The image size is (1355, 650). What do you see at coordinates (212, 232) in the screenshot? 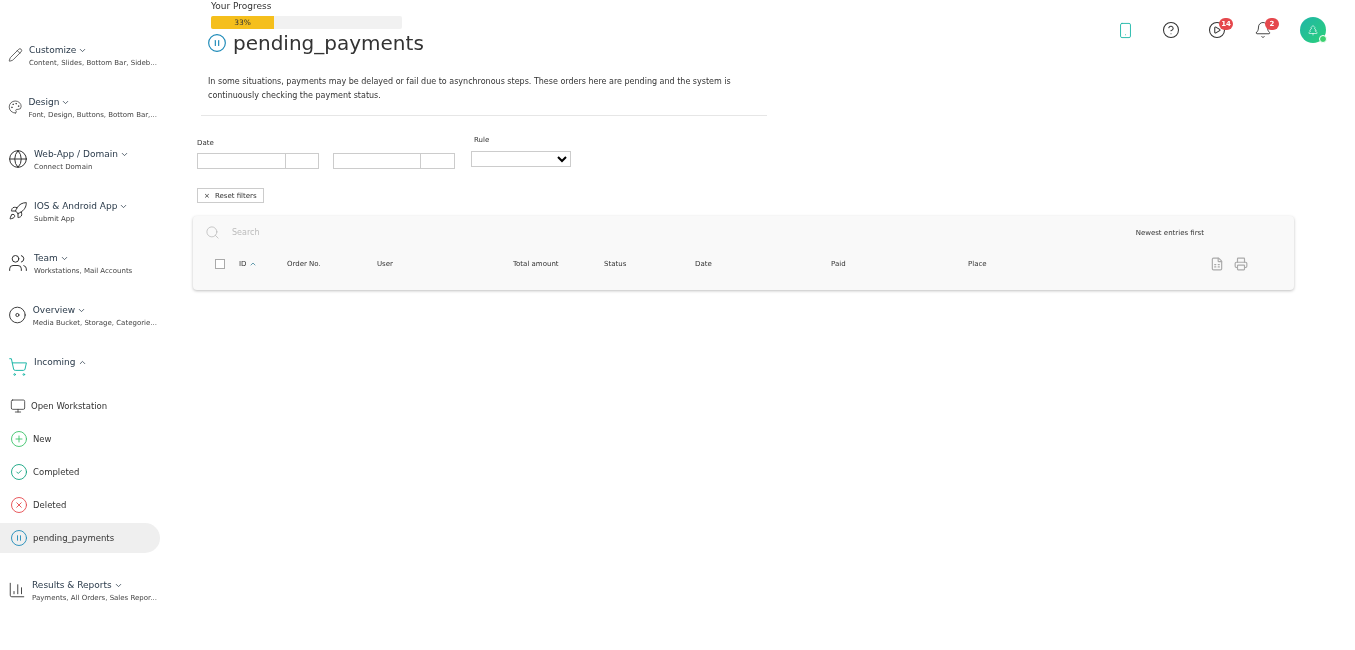
I see `search-icon` at bounding box center [212, 232].